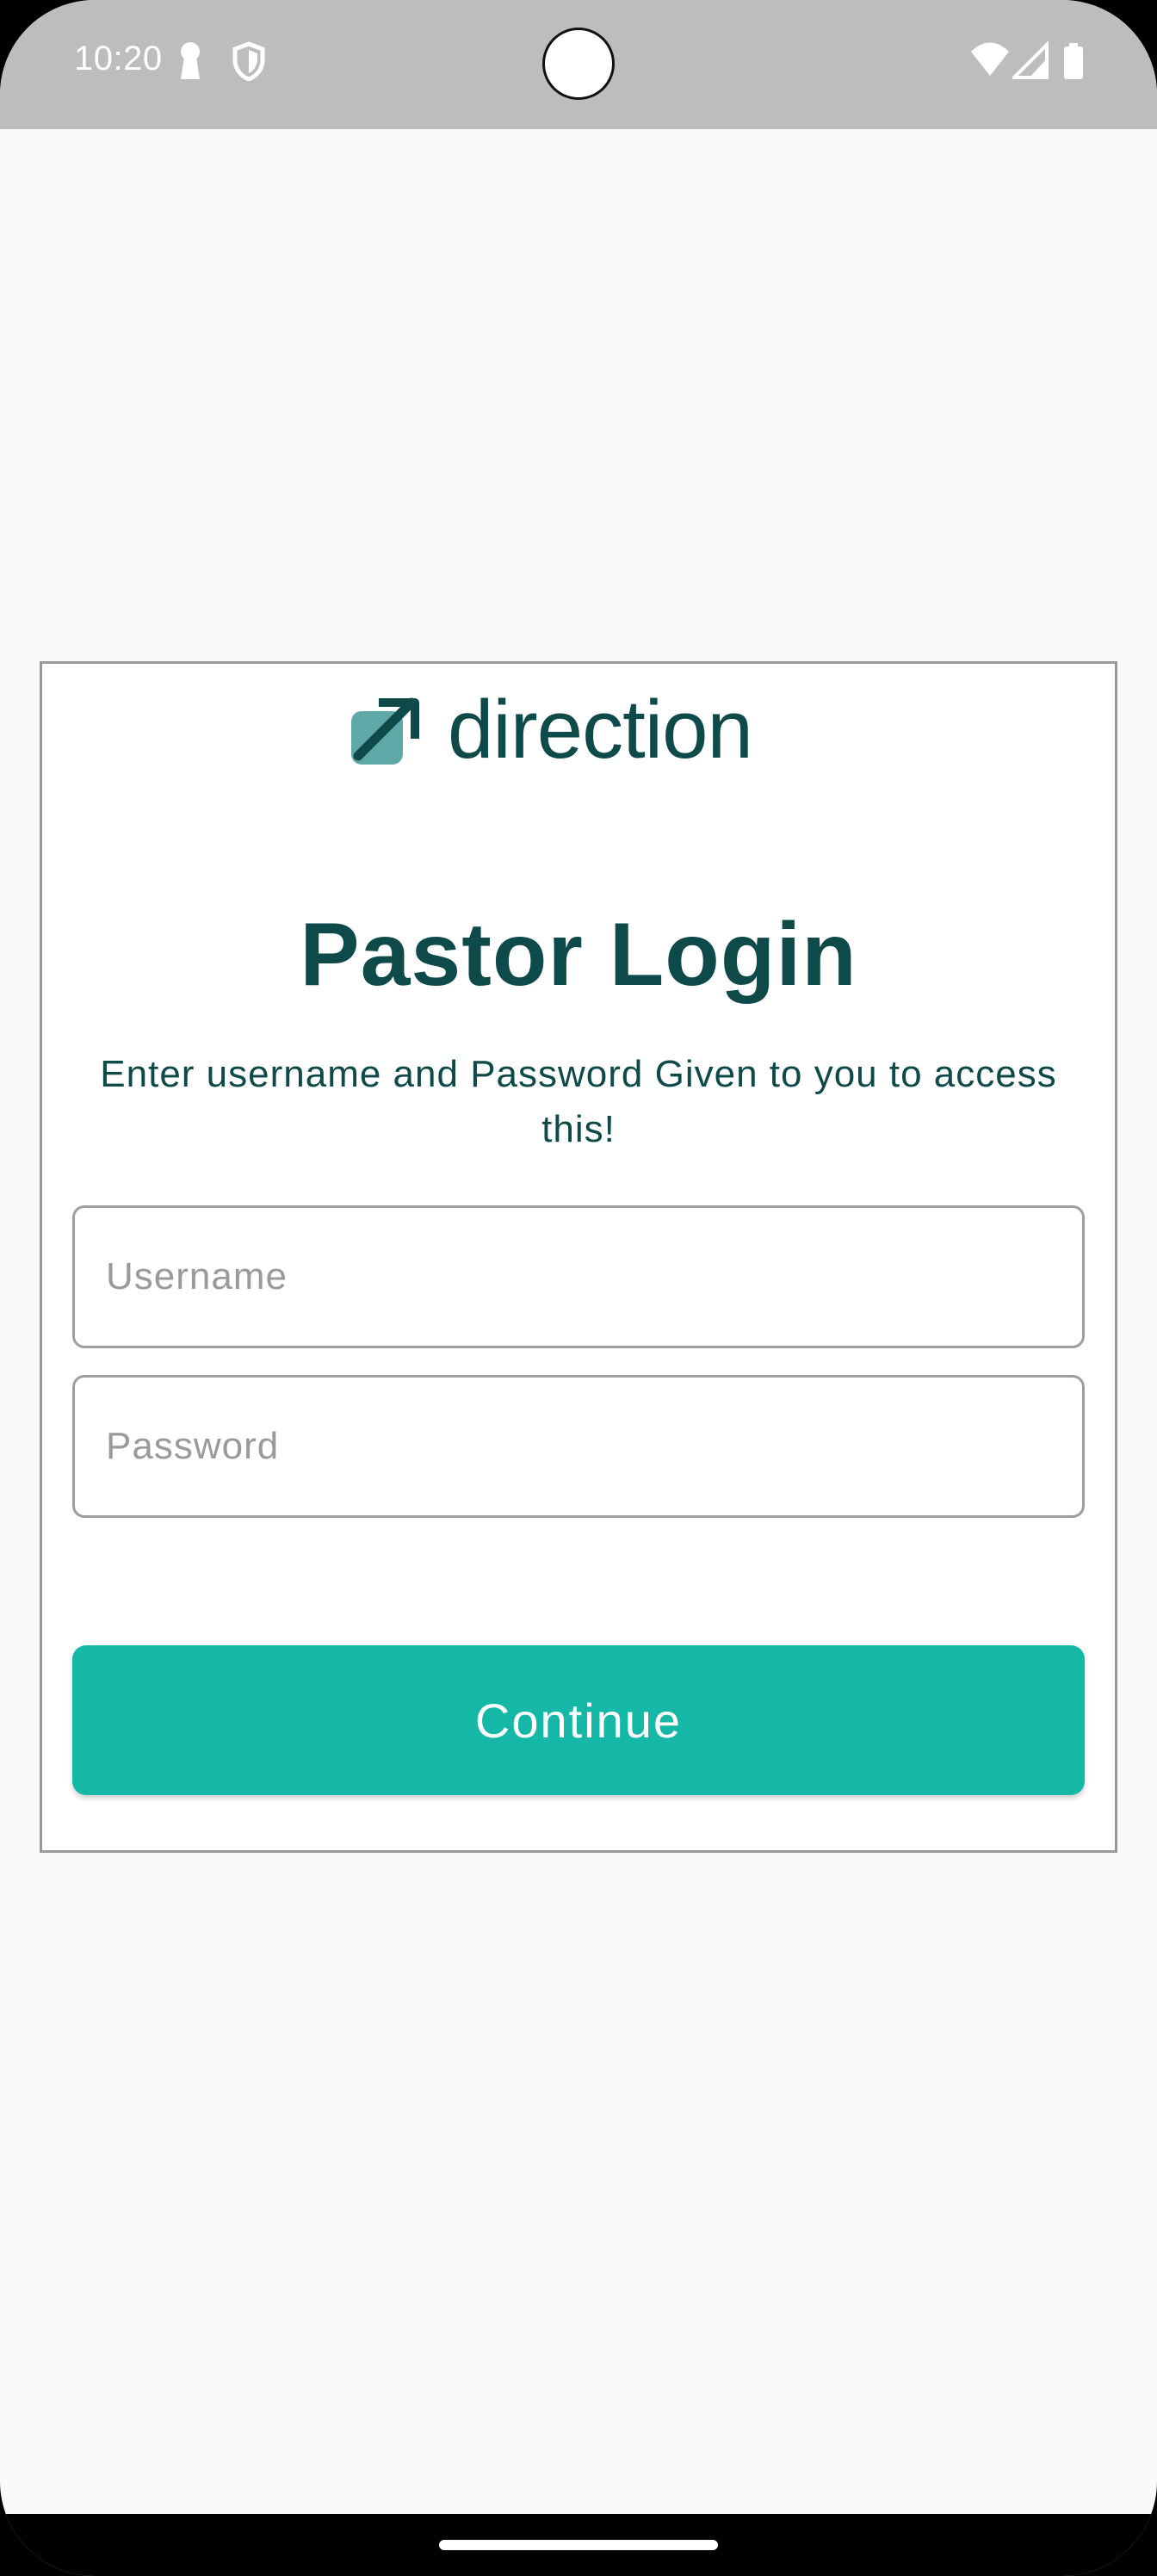 The image size is (1157, 2576). I want to click on wifi-icon, so click(990, 61).